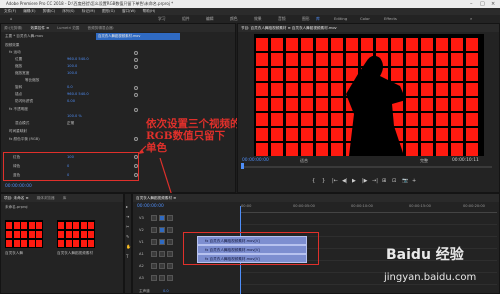 The width and height of the screenshot is (500, 294). What do you see at coordinates (258, 19) in the screenshot?
I see `workspace-tab-effects: 效果` at bounding box center [258, 19].